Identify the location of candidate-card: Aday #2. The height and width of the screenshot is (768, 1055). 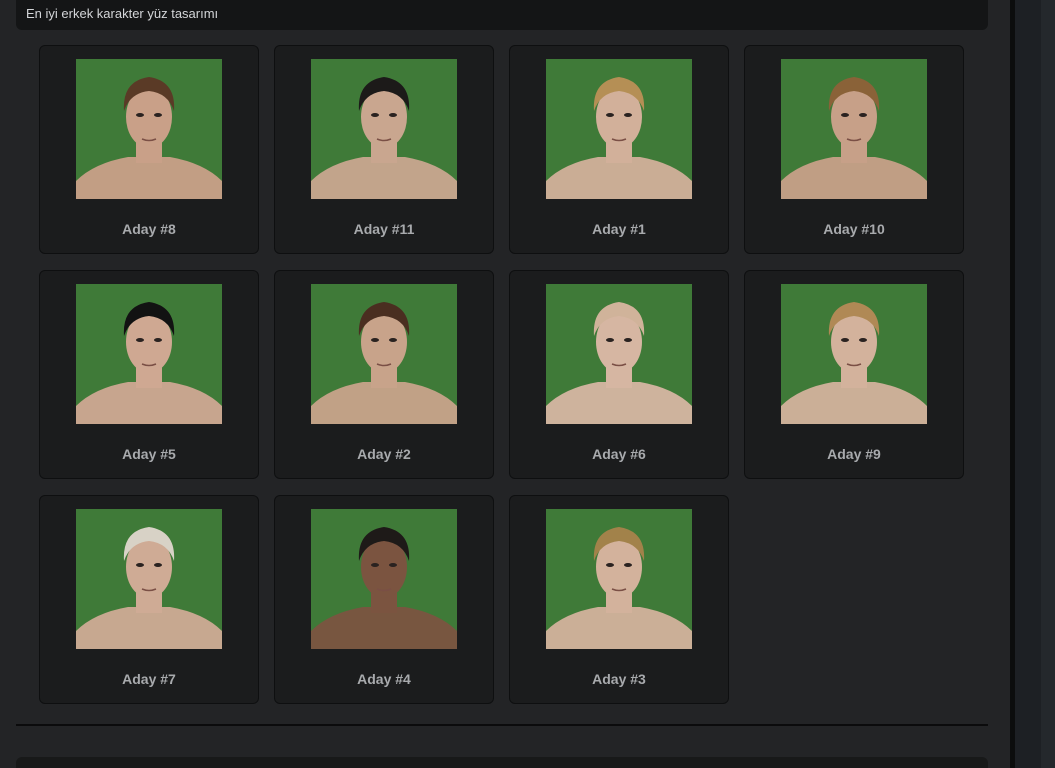
(384, 374).